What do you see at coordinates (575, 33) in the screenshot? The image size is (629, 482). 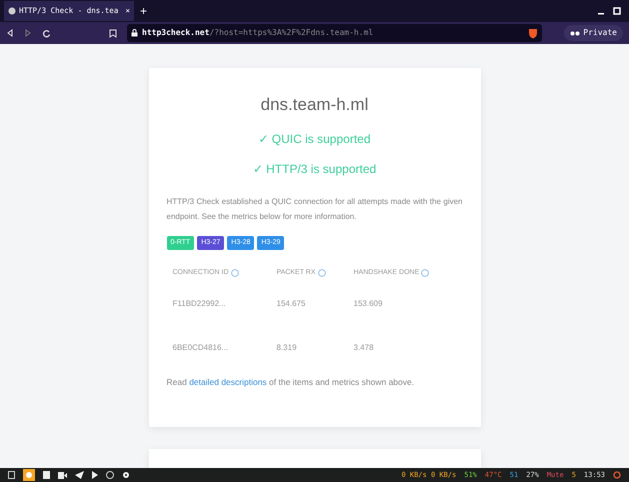 I see `mask-icon` at bounding box center [575, 33].